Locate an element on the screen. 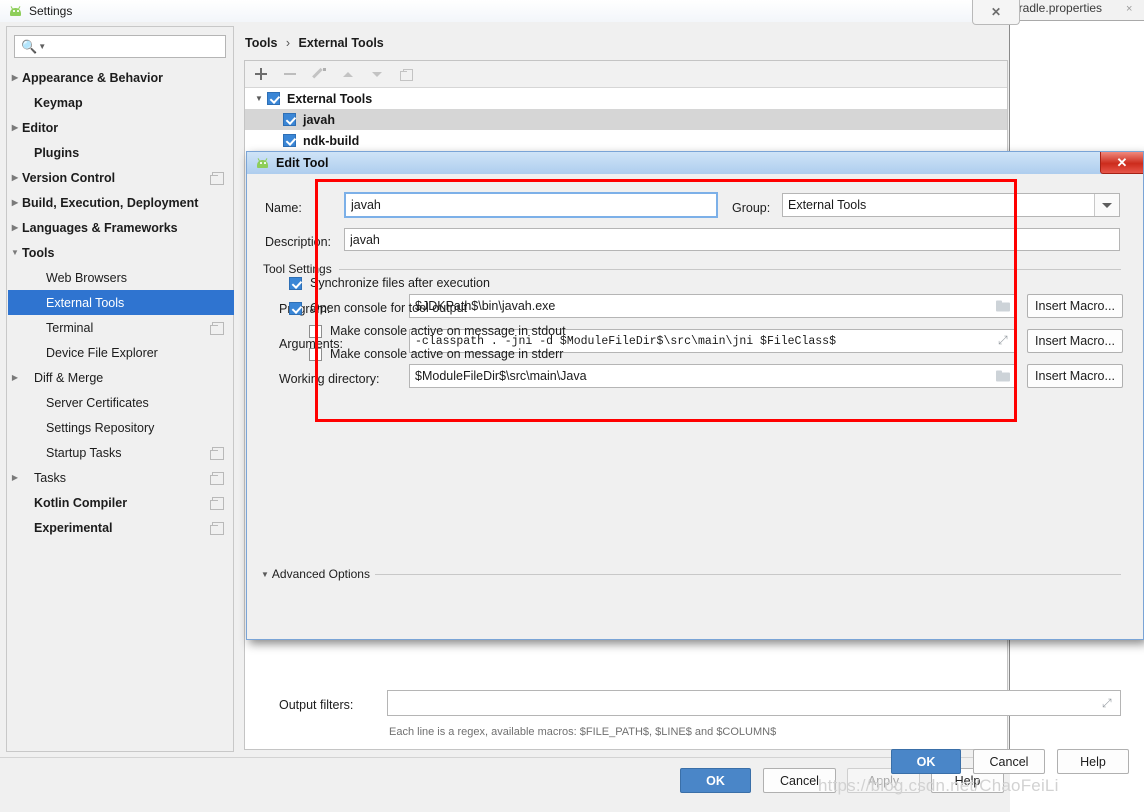 The image size is (1144, 812). search-input is located at coordinates (135, 46).